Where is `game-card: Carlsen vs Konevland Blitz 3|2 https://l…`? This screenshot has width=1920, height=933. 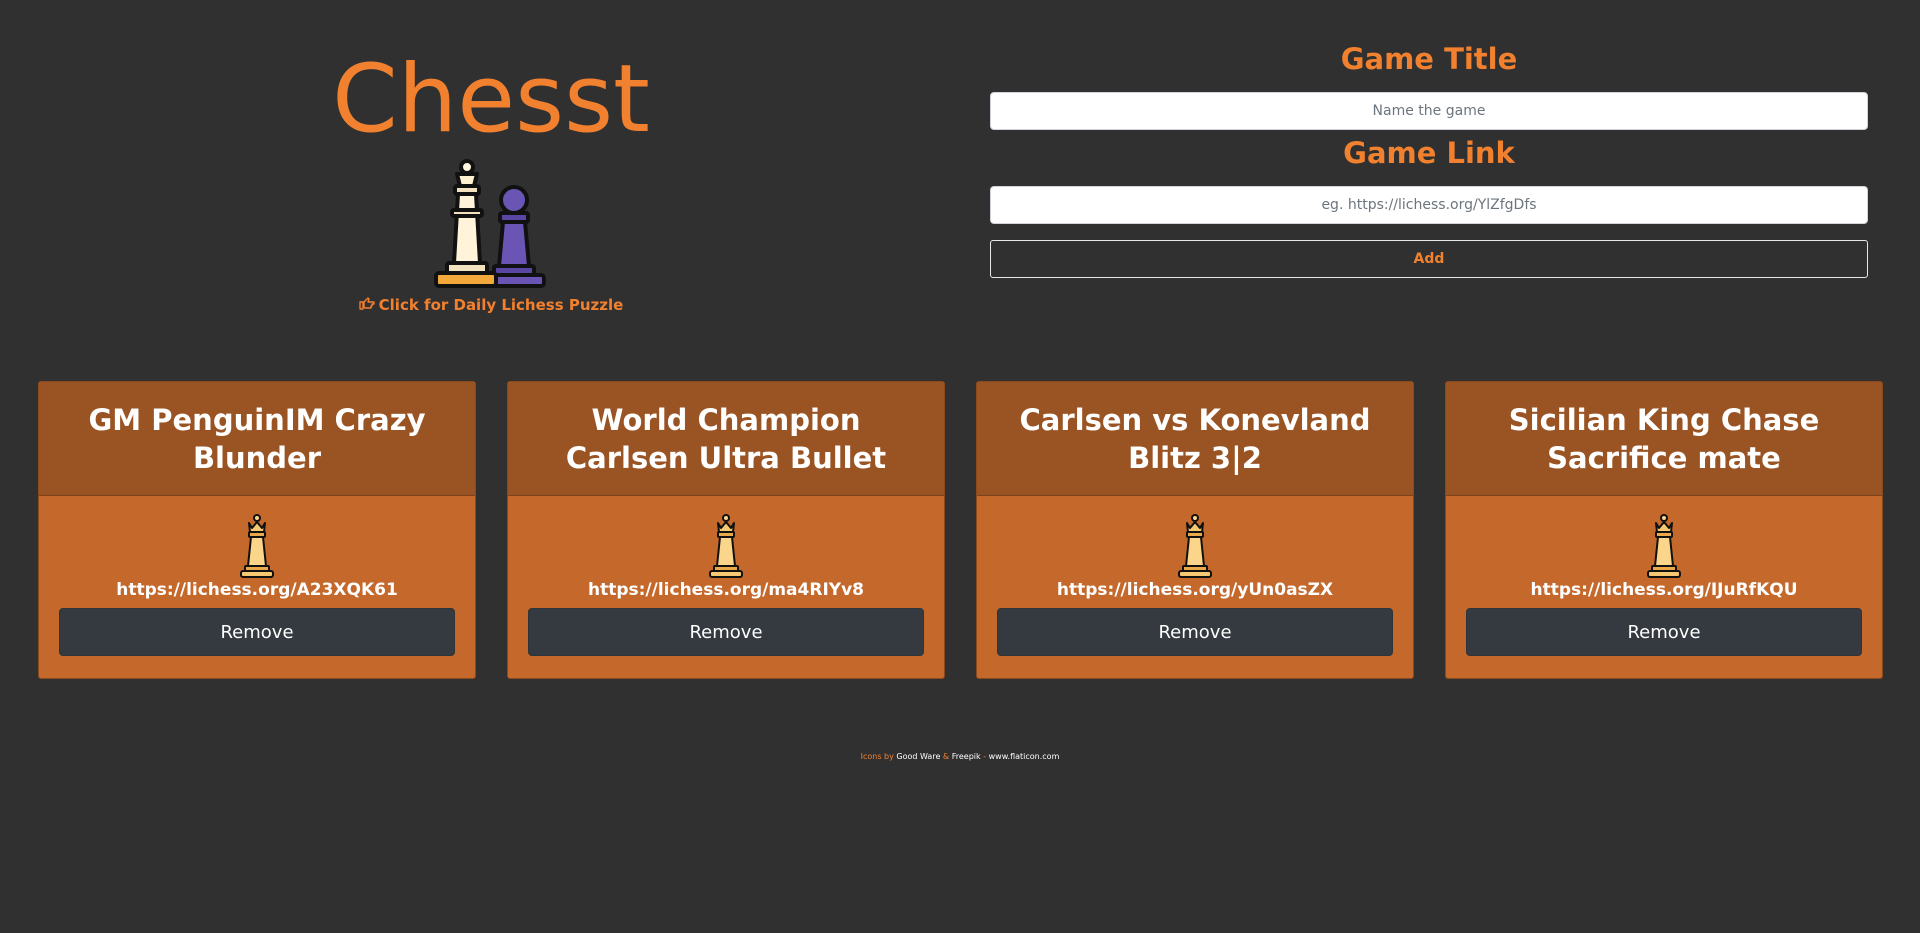
game-card: Carlsen vs Konevland Blitz 3|2 https://l… is located at coordinates (1195, 530).